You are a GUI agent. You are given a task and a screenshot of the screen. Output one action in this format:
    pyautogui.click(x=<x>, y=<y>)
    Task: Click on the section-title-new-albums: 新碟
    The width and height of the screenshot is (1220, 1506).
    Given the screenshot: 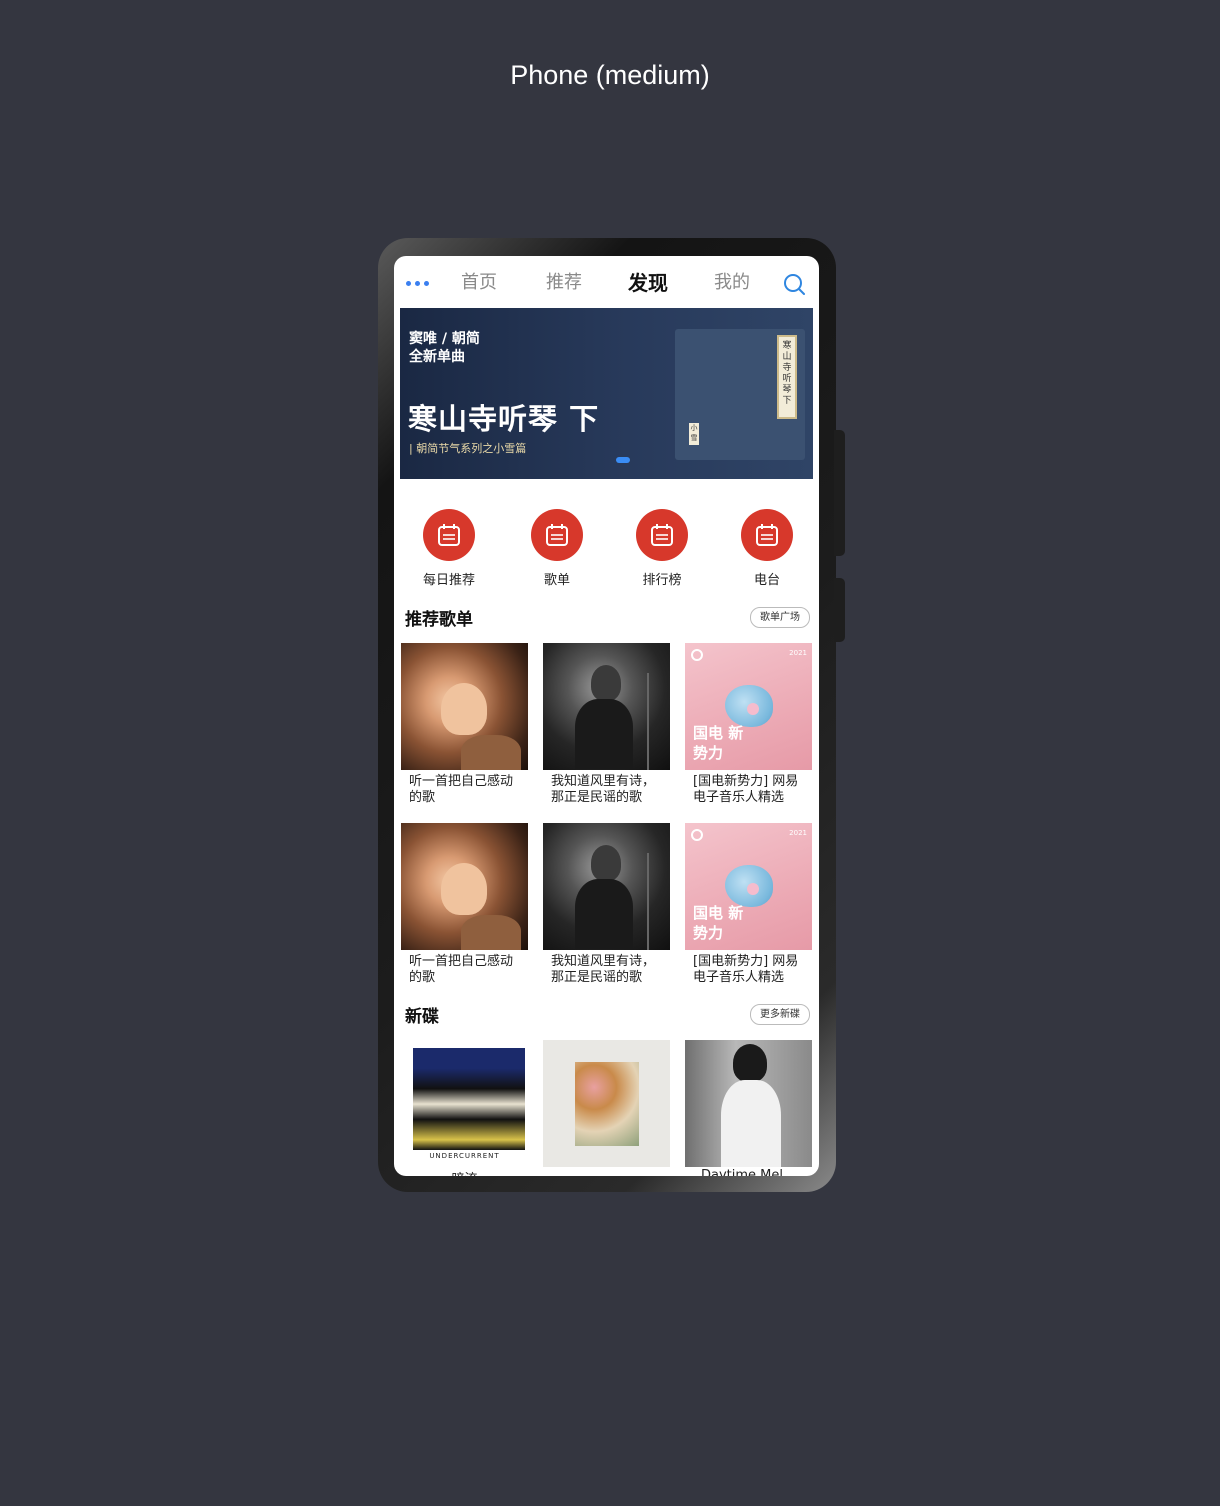 What is the action you would take?
    pyautogui.click(x=422, y=1017)
    